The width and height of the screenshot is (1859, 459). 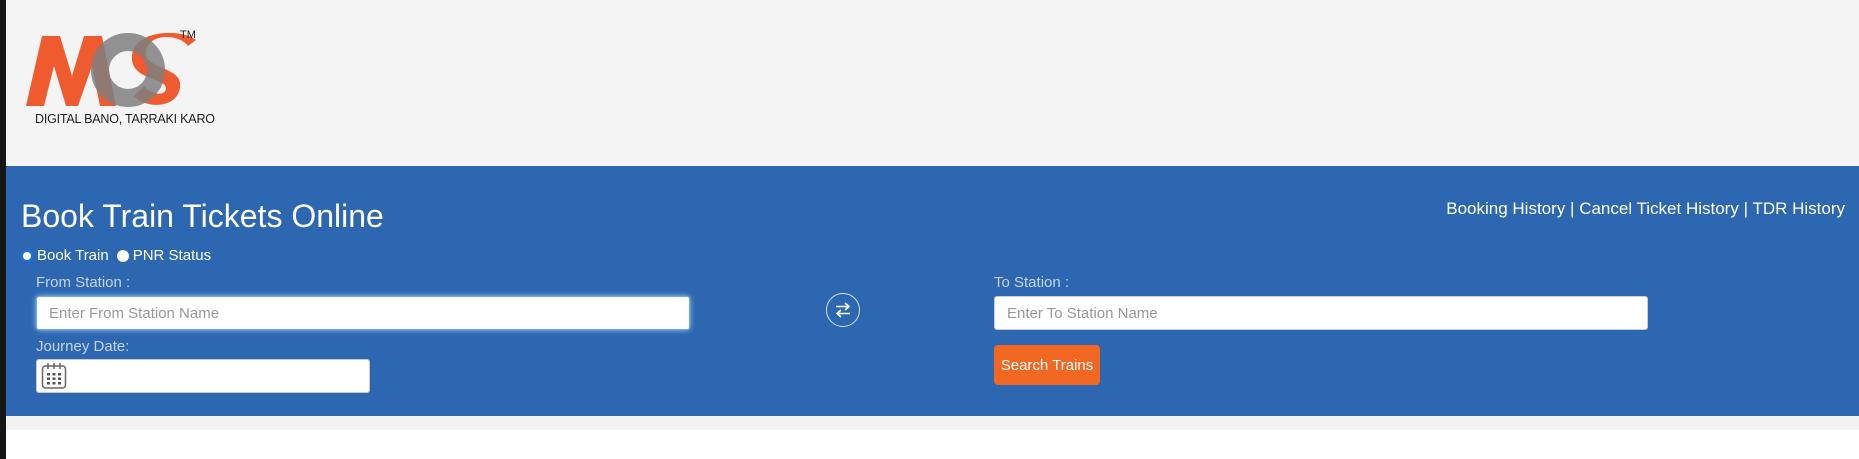 What do you see at coordinates (363, 313) in the screenshot?
I see `from-station-input: Enter From Station Name` at bounding box center [363, 313].